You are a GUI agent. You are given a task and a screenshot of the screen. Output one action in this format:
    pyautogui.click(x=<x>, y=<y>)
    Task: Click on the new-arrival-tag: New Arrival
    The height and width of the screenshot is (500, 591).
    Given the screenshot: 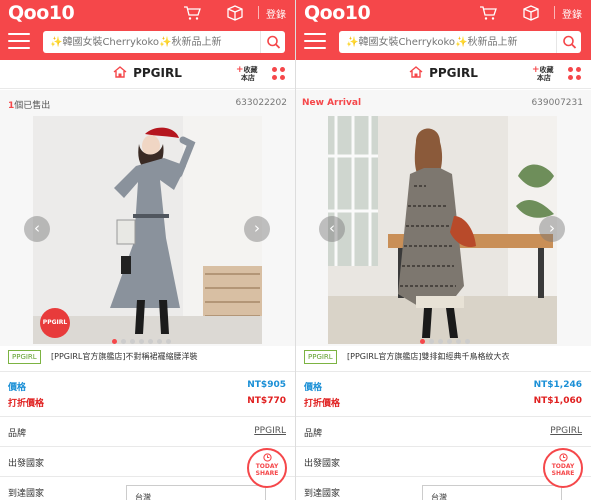 What is the action you would take?
    pyautogui.click(x=332, y=103)
    